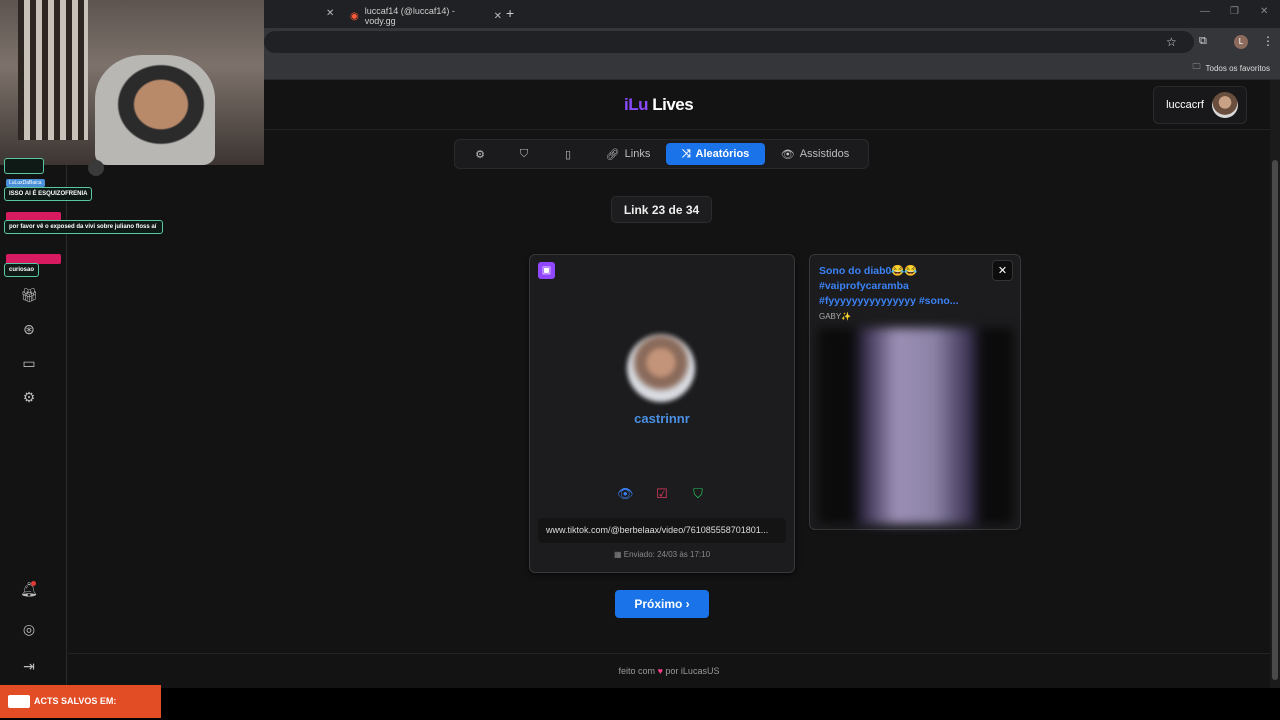  I want to click on next-button: Próximo ›, so click(662, 604).